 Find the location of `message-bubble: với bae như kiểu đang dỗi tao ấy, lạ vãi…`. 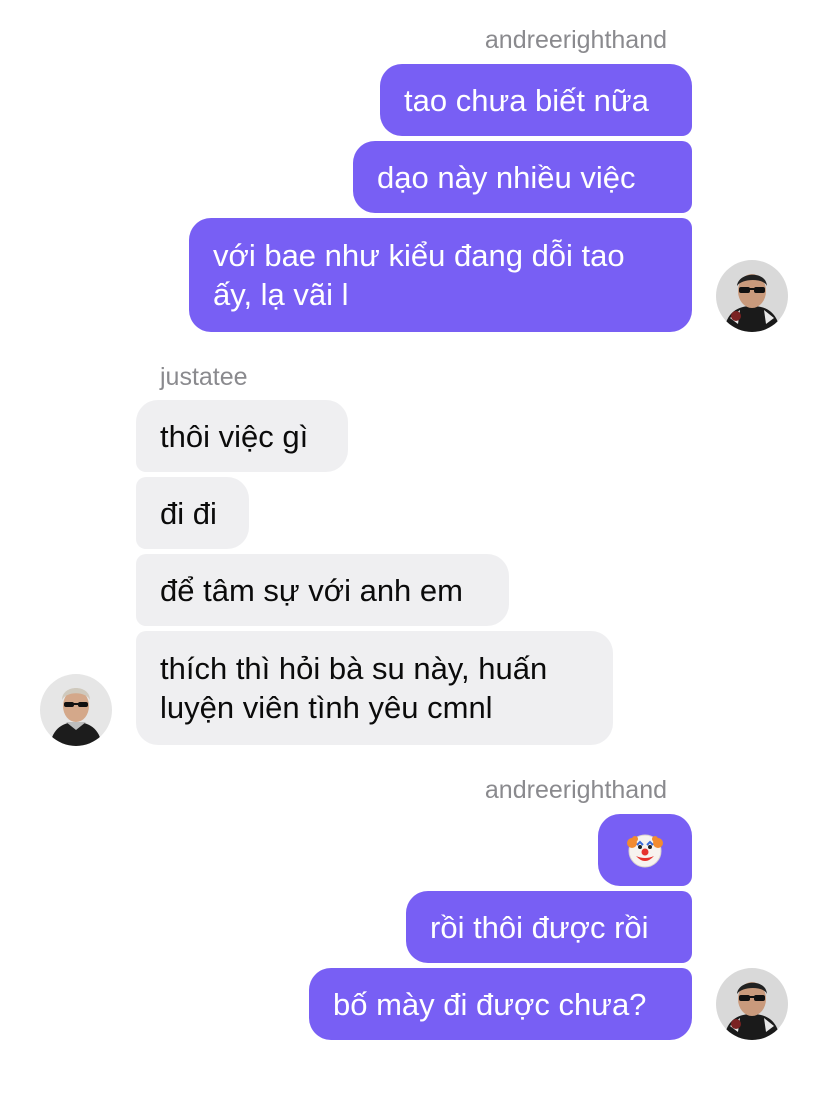

message-bubble: với bae như kiểu đang dỗi tao ấy, lạ vãi… is located at coordinates (440, 275).